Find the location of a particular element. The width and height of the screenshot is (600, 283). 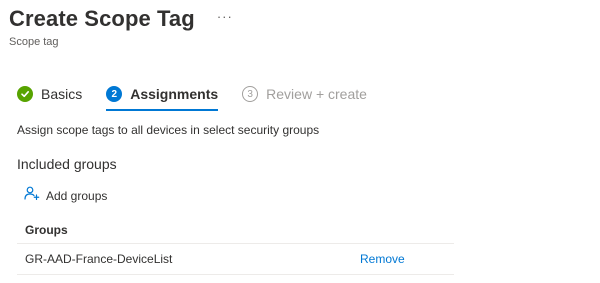

step-review-create: 3 Review + create is located at coordinates (304, 94).